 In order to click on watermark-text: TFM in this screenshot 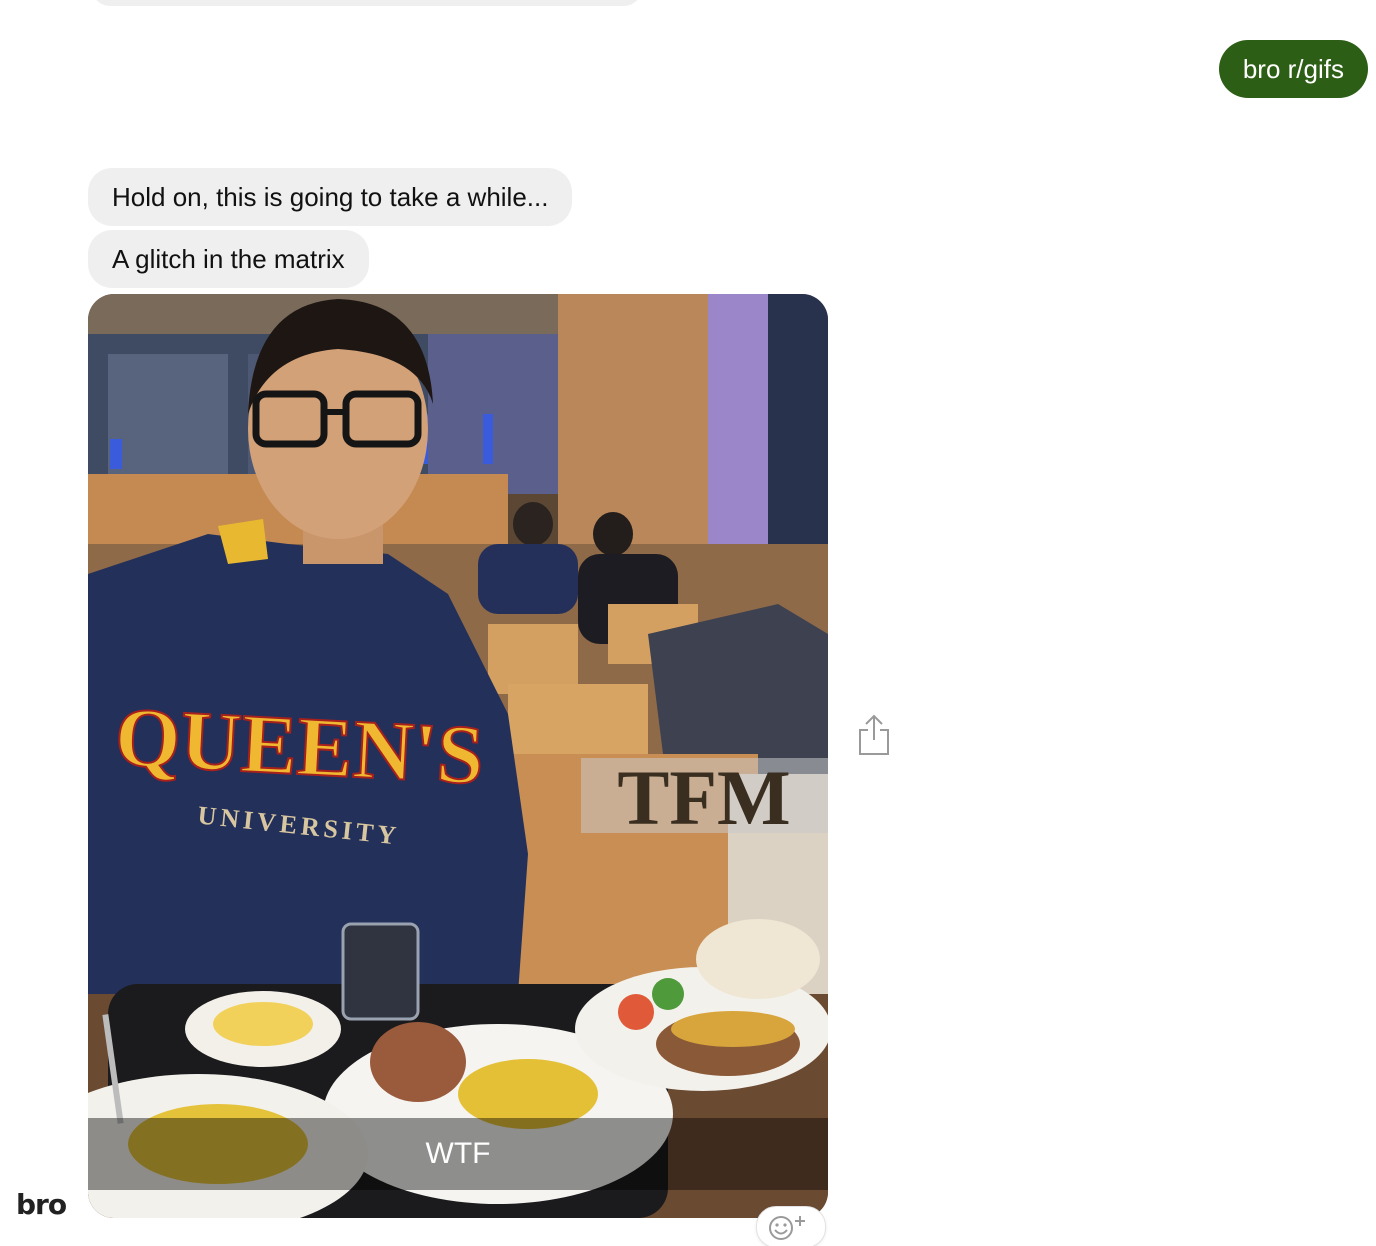, I will do `click(703, 797)`.